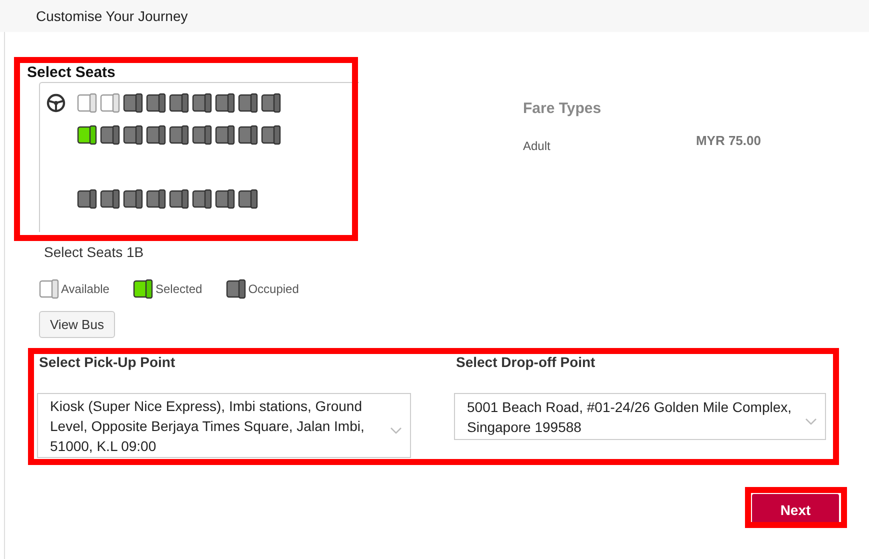  Describe the element at coordinates (224, 425) in the screenshot. I see `point-select: Kiosk (Super Nice Express), Imbi stations, Ground Level, Opposite Berjaya Times Square, Jalan Imbi, 51000, K.L 09:00` at that location.